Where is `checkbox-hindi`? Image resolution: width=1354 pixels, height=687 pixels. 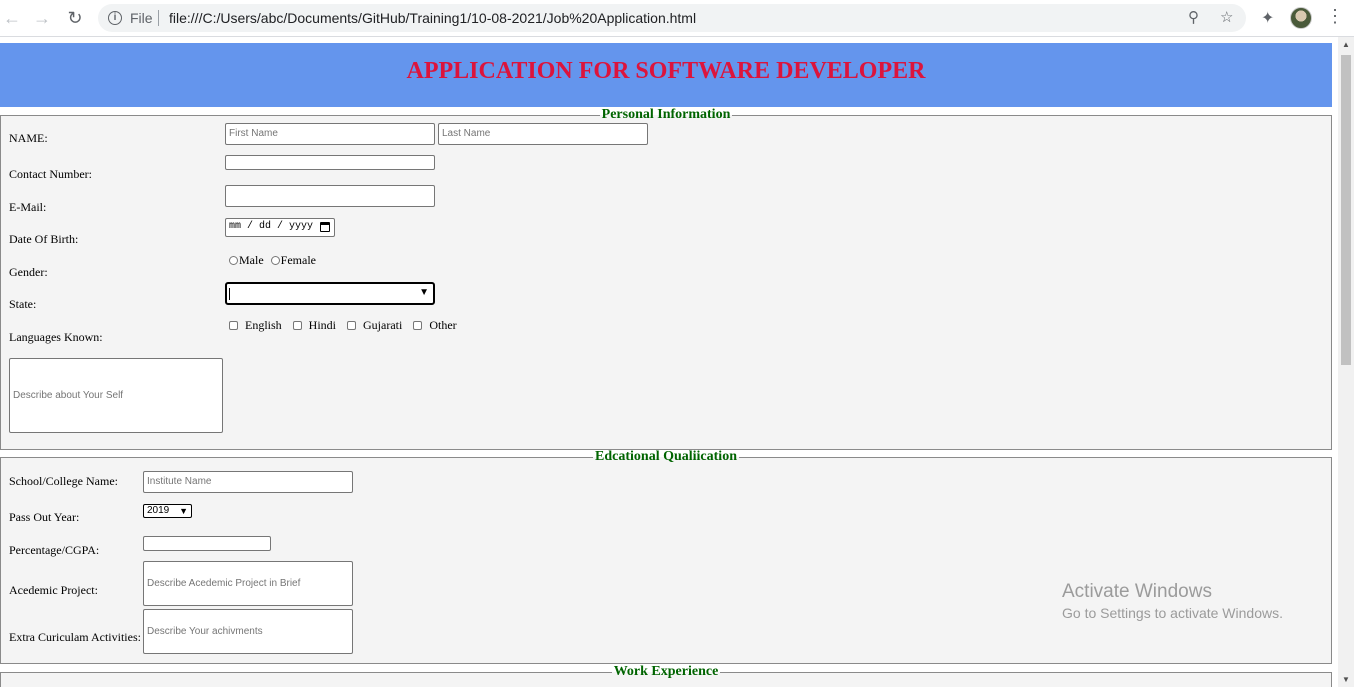
checkbox-hindi is located at coordinates (297, 325).